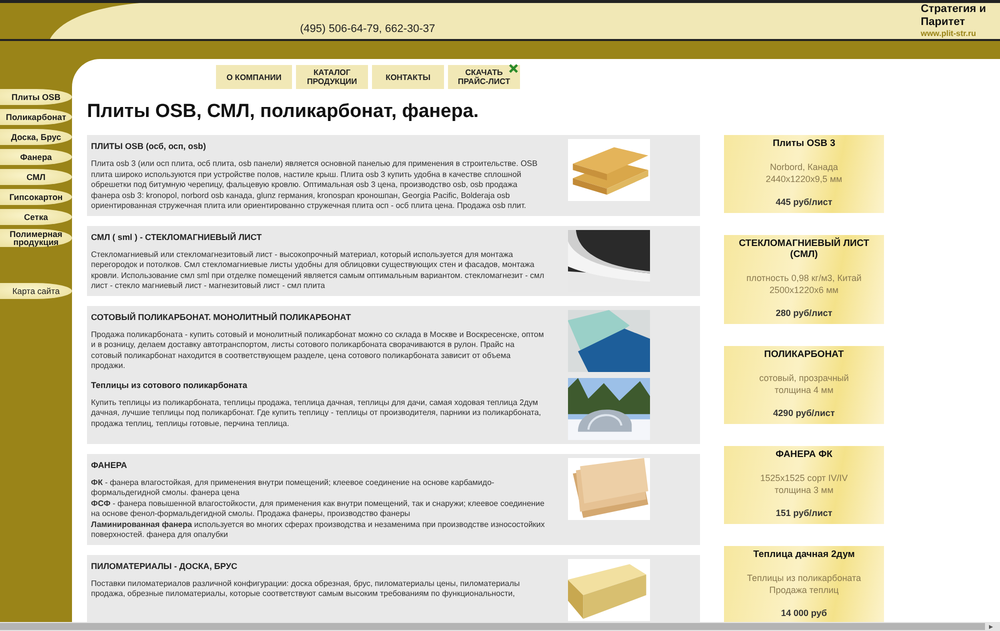 The width and height of the screenshot is (1000, 631). What do you see at coordinates (221, 317) in the screenshot?
I see `section-heading: СОТОВЫЙ ПОЛИКАРБОНАТ. МОНОЛИТНЫЙ ПОЛИКАРБОНАТ` at bounding box center [221, 317].